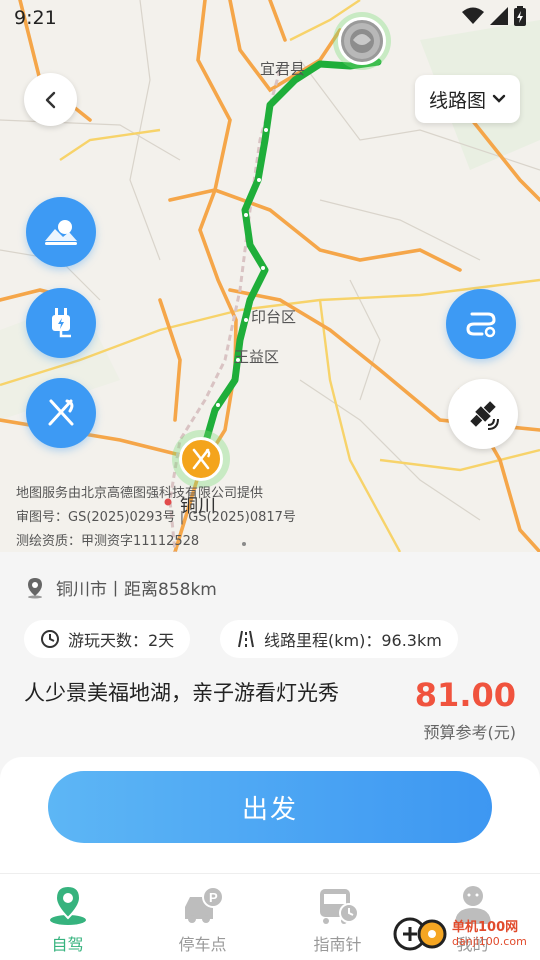  What do you see at coordinates (338, 905) in the screenshot?
I see `bus-clock-icon` at bounding box center [338, 905].